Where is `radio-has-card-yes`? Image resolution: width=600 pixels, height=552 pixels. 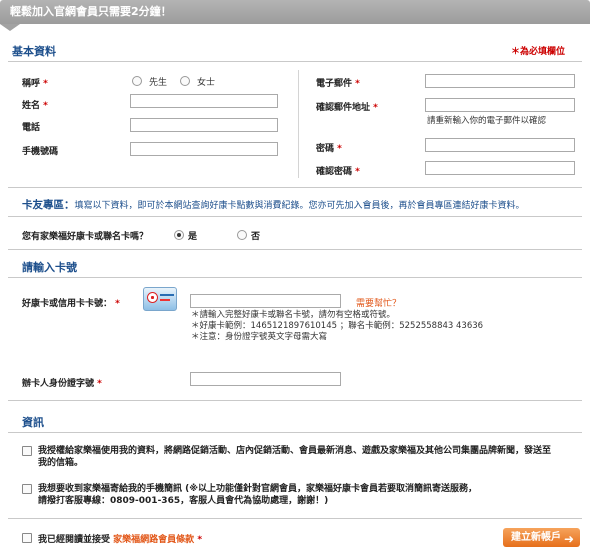
radio-has-card-yes is located at coordinates (179, 235).